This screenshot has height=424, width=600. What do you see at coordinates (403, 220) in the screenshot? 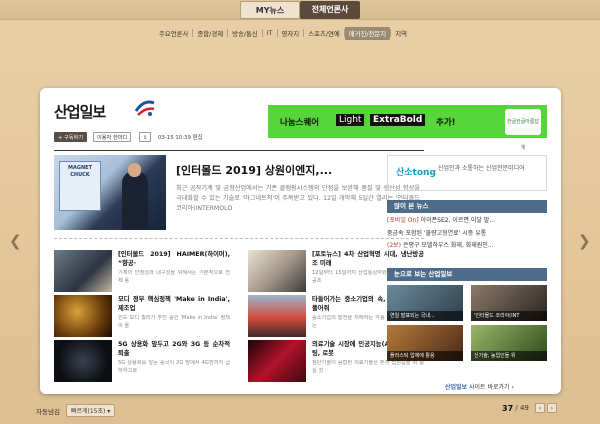
I see `pop-tag: [포바일 On]` at bounding box center [403, 220].